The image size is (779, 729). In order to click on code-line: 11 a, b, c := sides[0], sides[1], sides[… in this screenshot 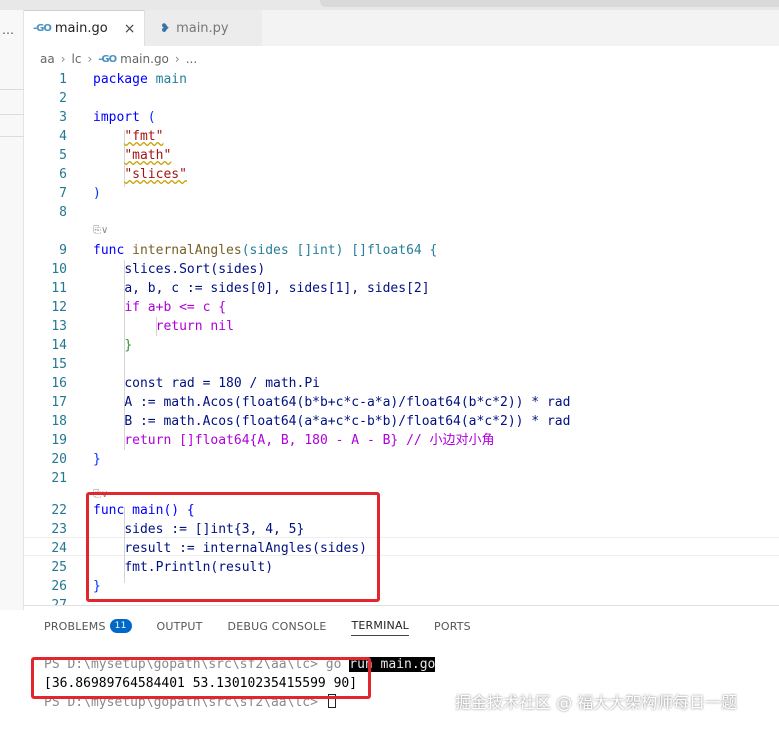, I will do `click(401, 288)`.